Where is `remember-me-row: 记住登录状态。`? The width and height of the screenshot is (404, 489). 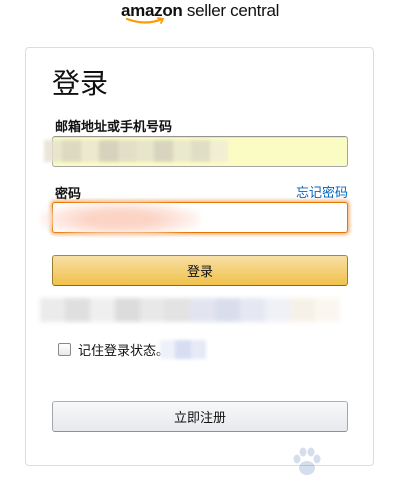 remember-me-row: 记住登录状态。 is located at coordinates (113, 349).